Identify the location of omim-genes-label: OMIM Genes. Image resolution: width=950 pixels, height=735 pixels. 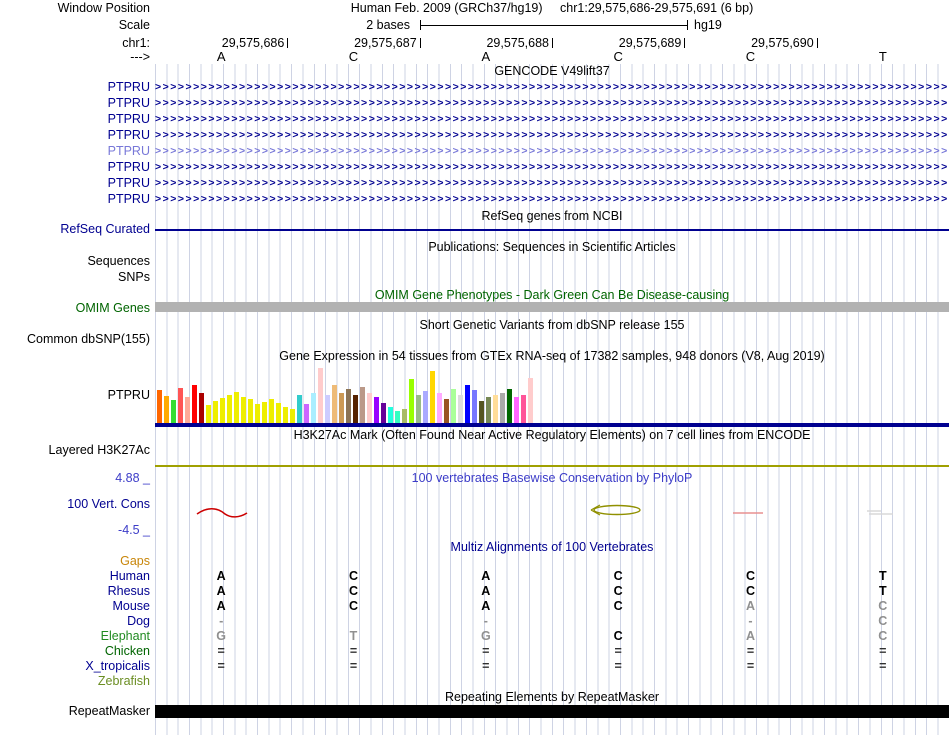
(75, 308).